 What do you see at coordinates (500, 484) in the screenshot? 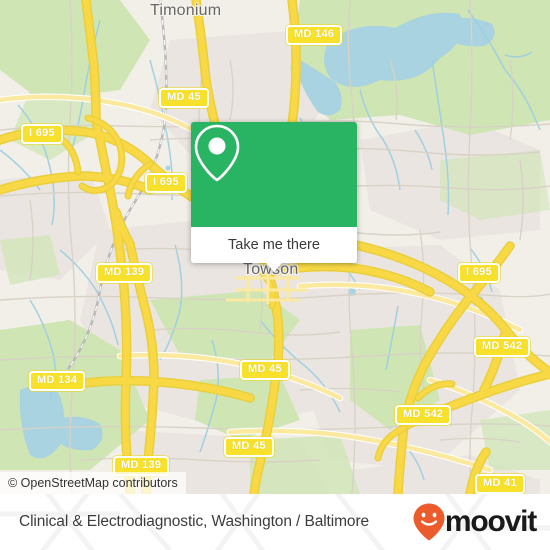
I see `road-shield-md-41: MD 41` at bounding box center [500, 484].